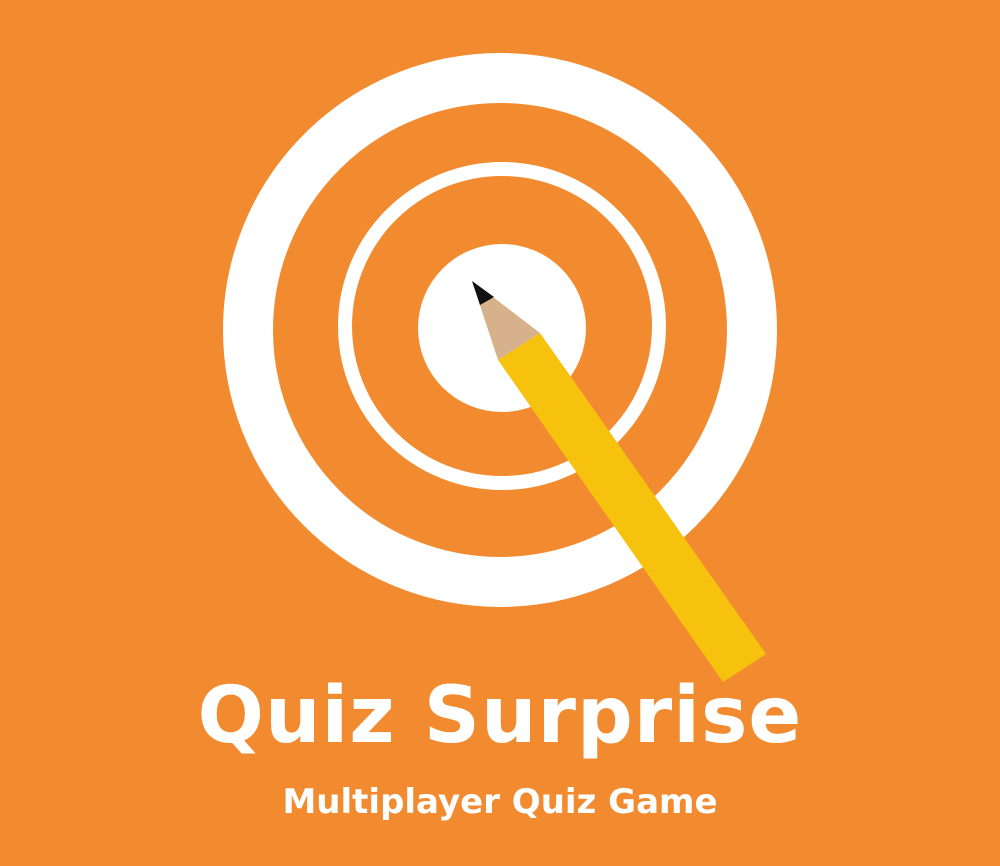 The width and height of the screenshot is (1000, 866). Describe the element at coordinates (500, 716) in the screenshot. I see `app-title: Quiz Surprise` at that location.